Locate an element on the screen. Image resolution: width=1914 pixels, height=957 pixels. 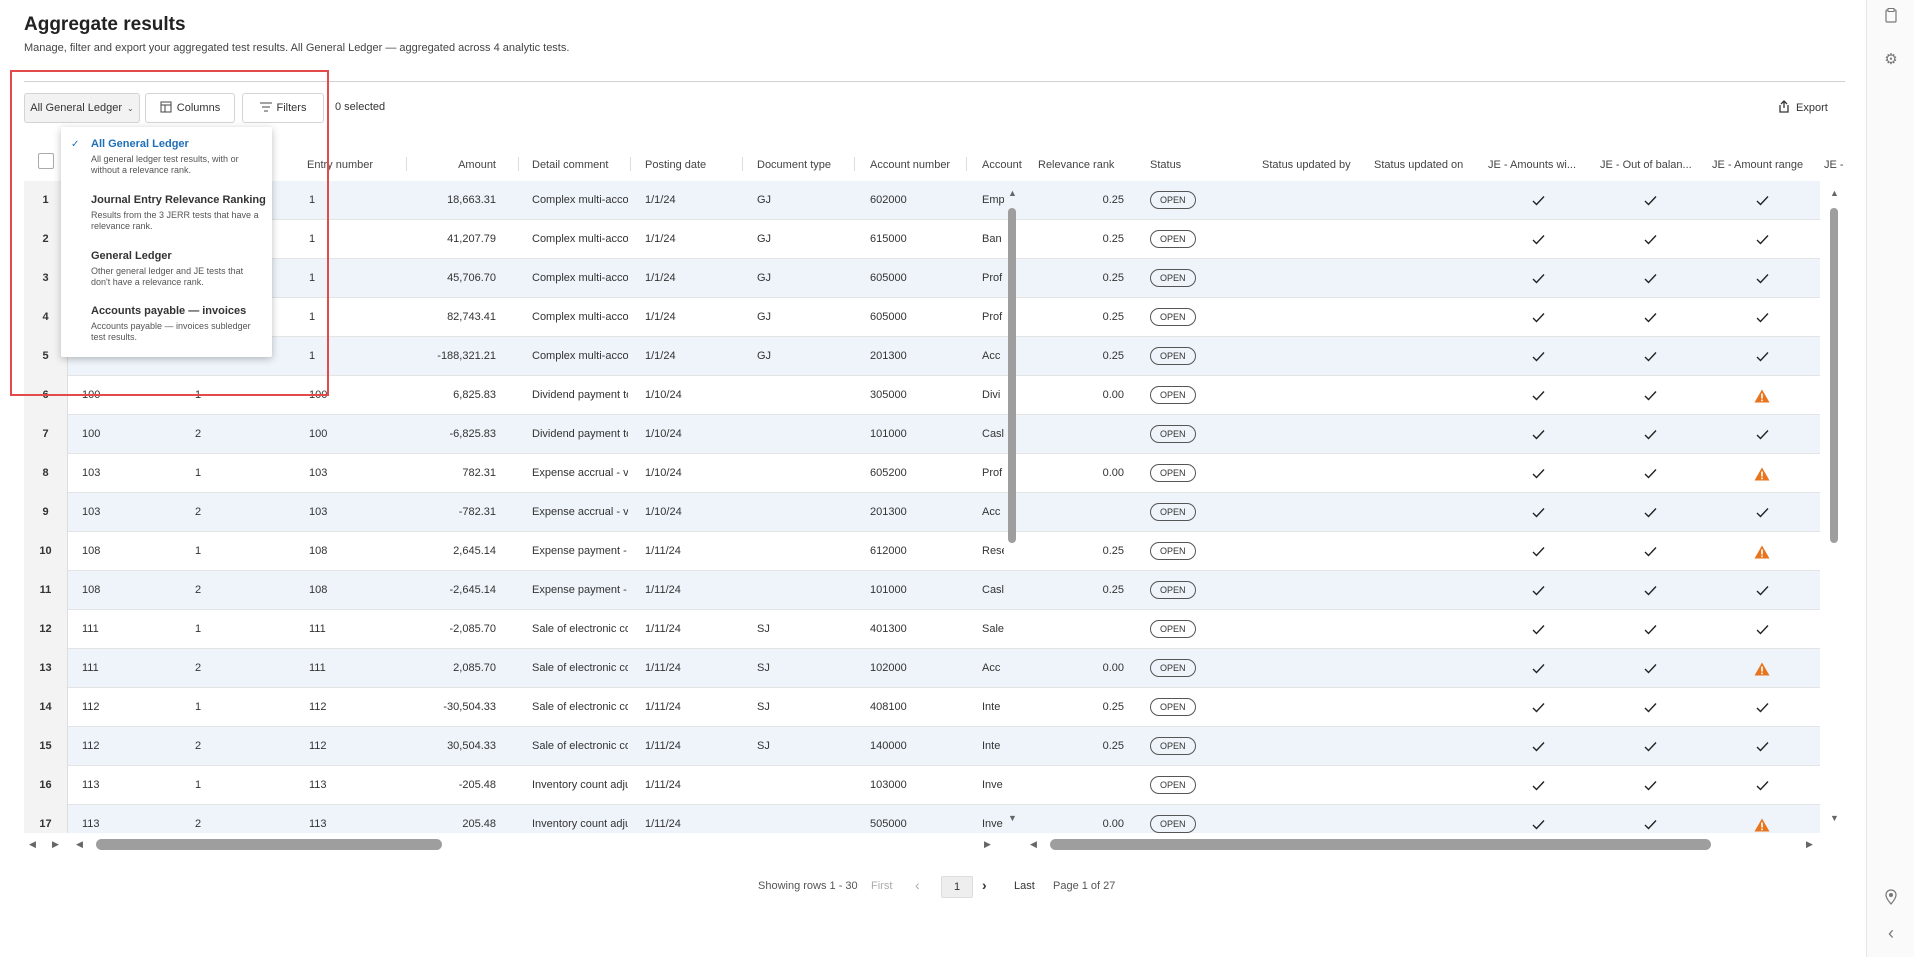
cell-posting-date: 1/11/24 is located at coordinates (663, 590).